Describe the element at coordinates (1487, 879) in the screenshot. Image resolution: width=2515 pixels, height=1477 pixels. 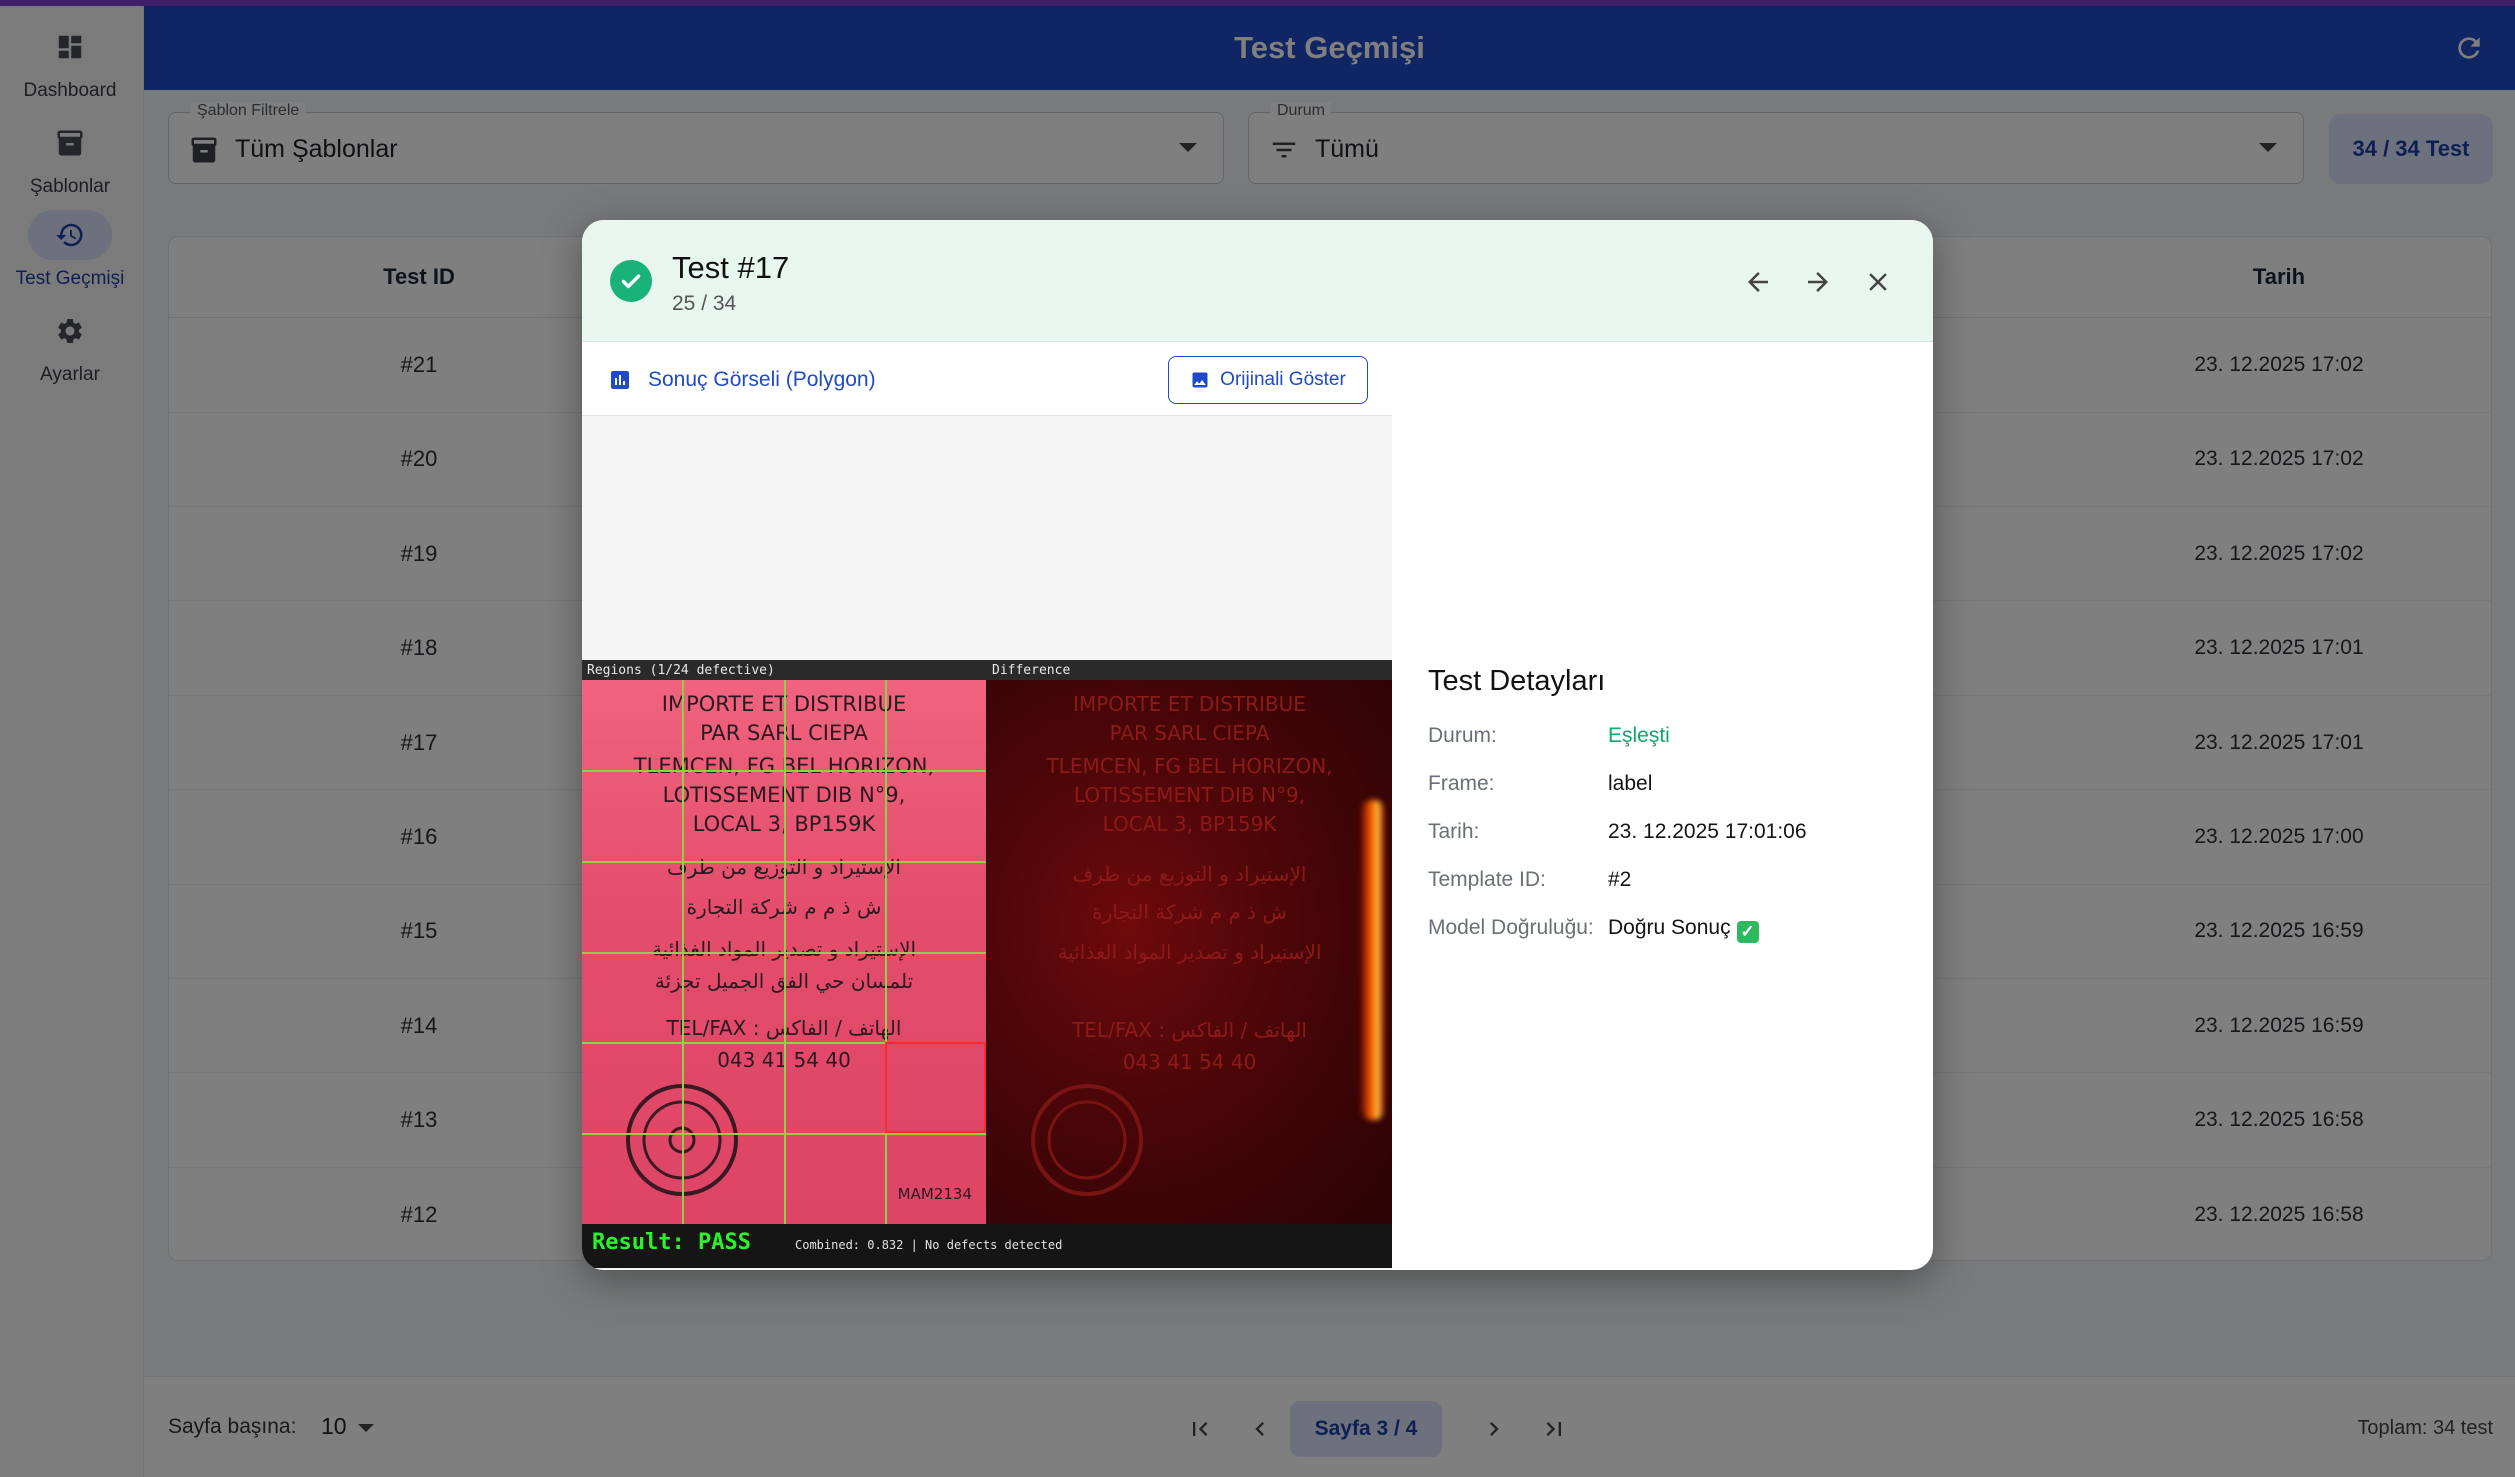
I see `detail-key: Template ID:` at that location.